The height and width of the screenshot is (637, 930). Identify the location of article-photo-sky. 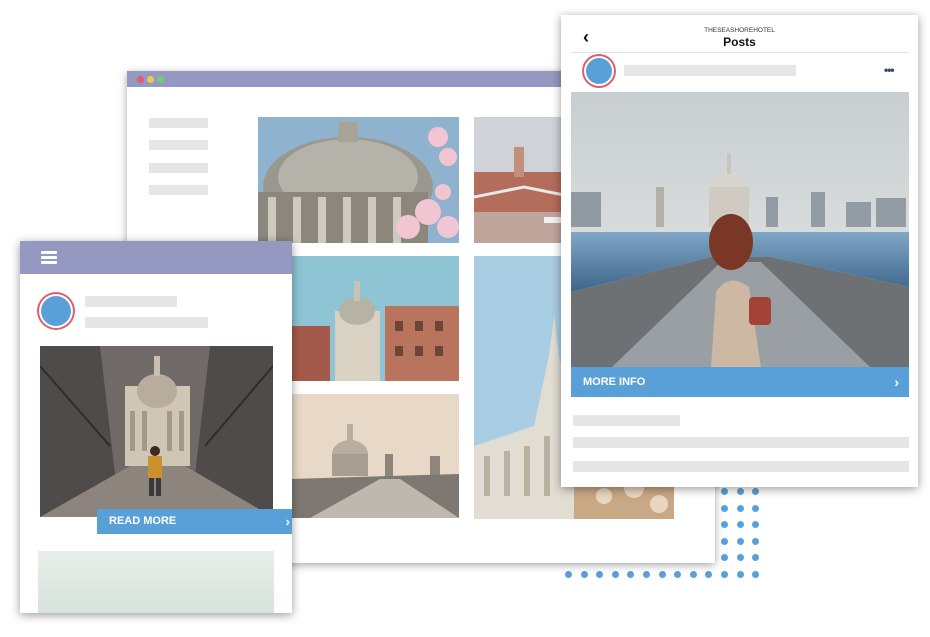
(156, 582).